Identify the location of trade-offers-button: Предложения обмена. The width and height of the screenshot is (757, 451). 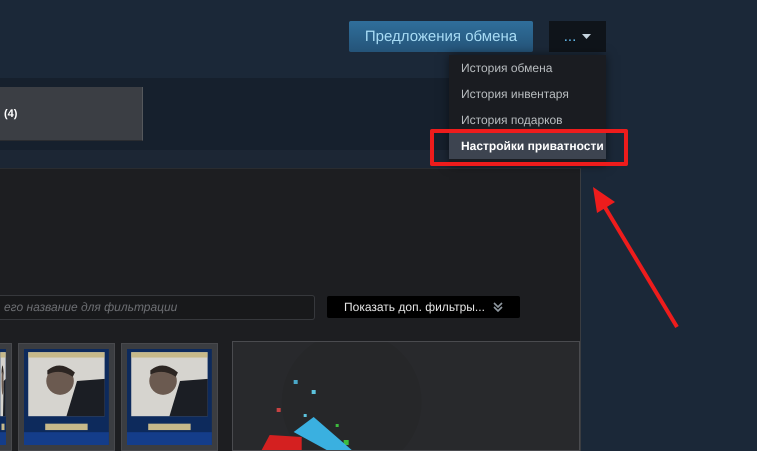
(441, 36).